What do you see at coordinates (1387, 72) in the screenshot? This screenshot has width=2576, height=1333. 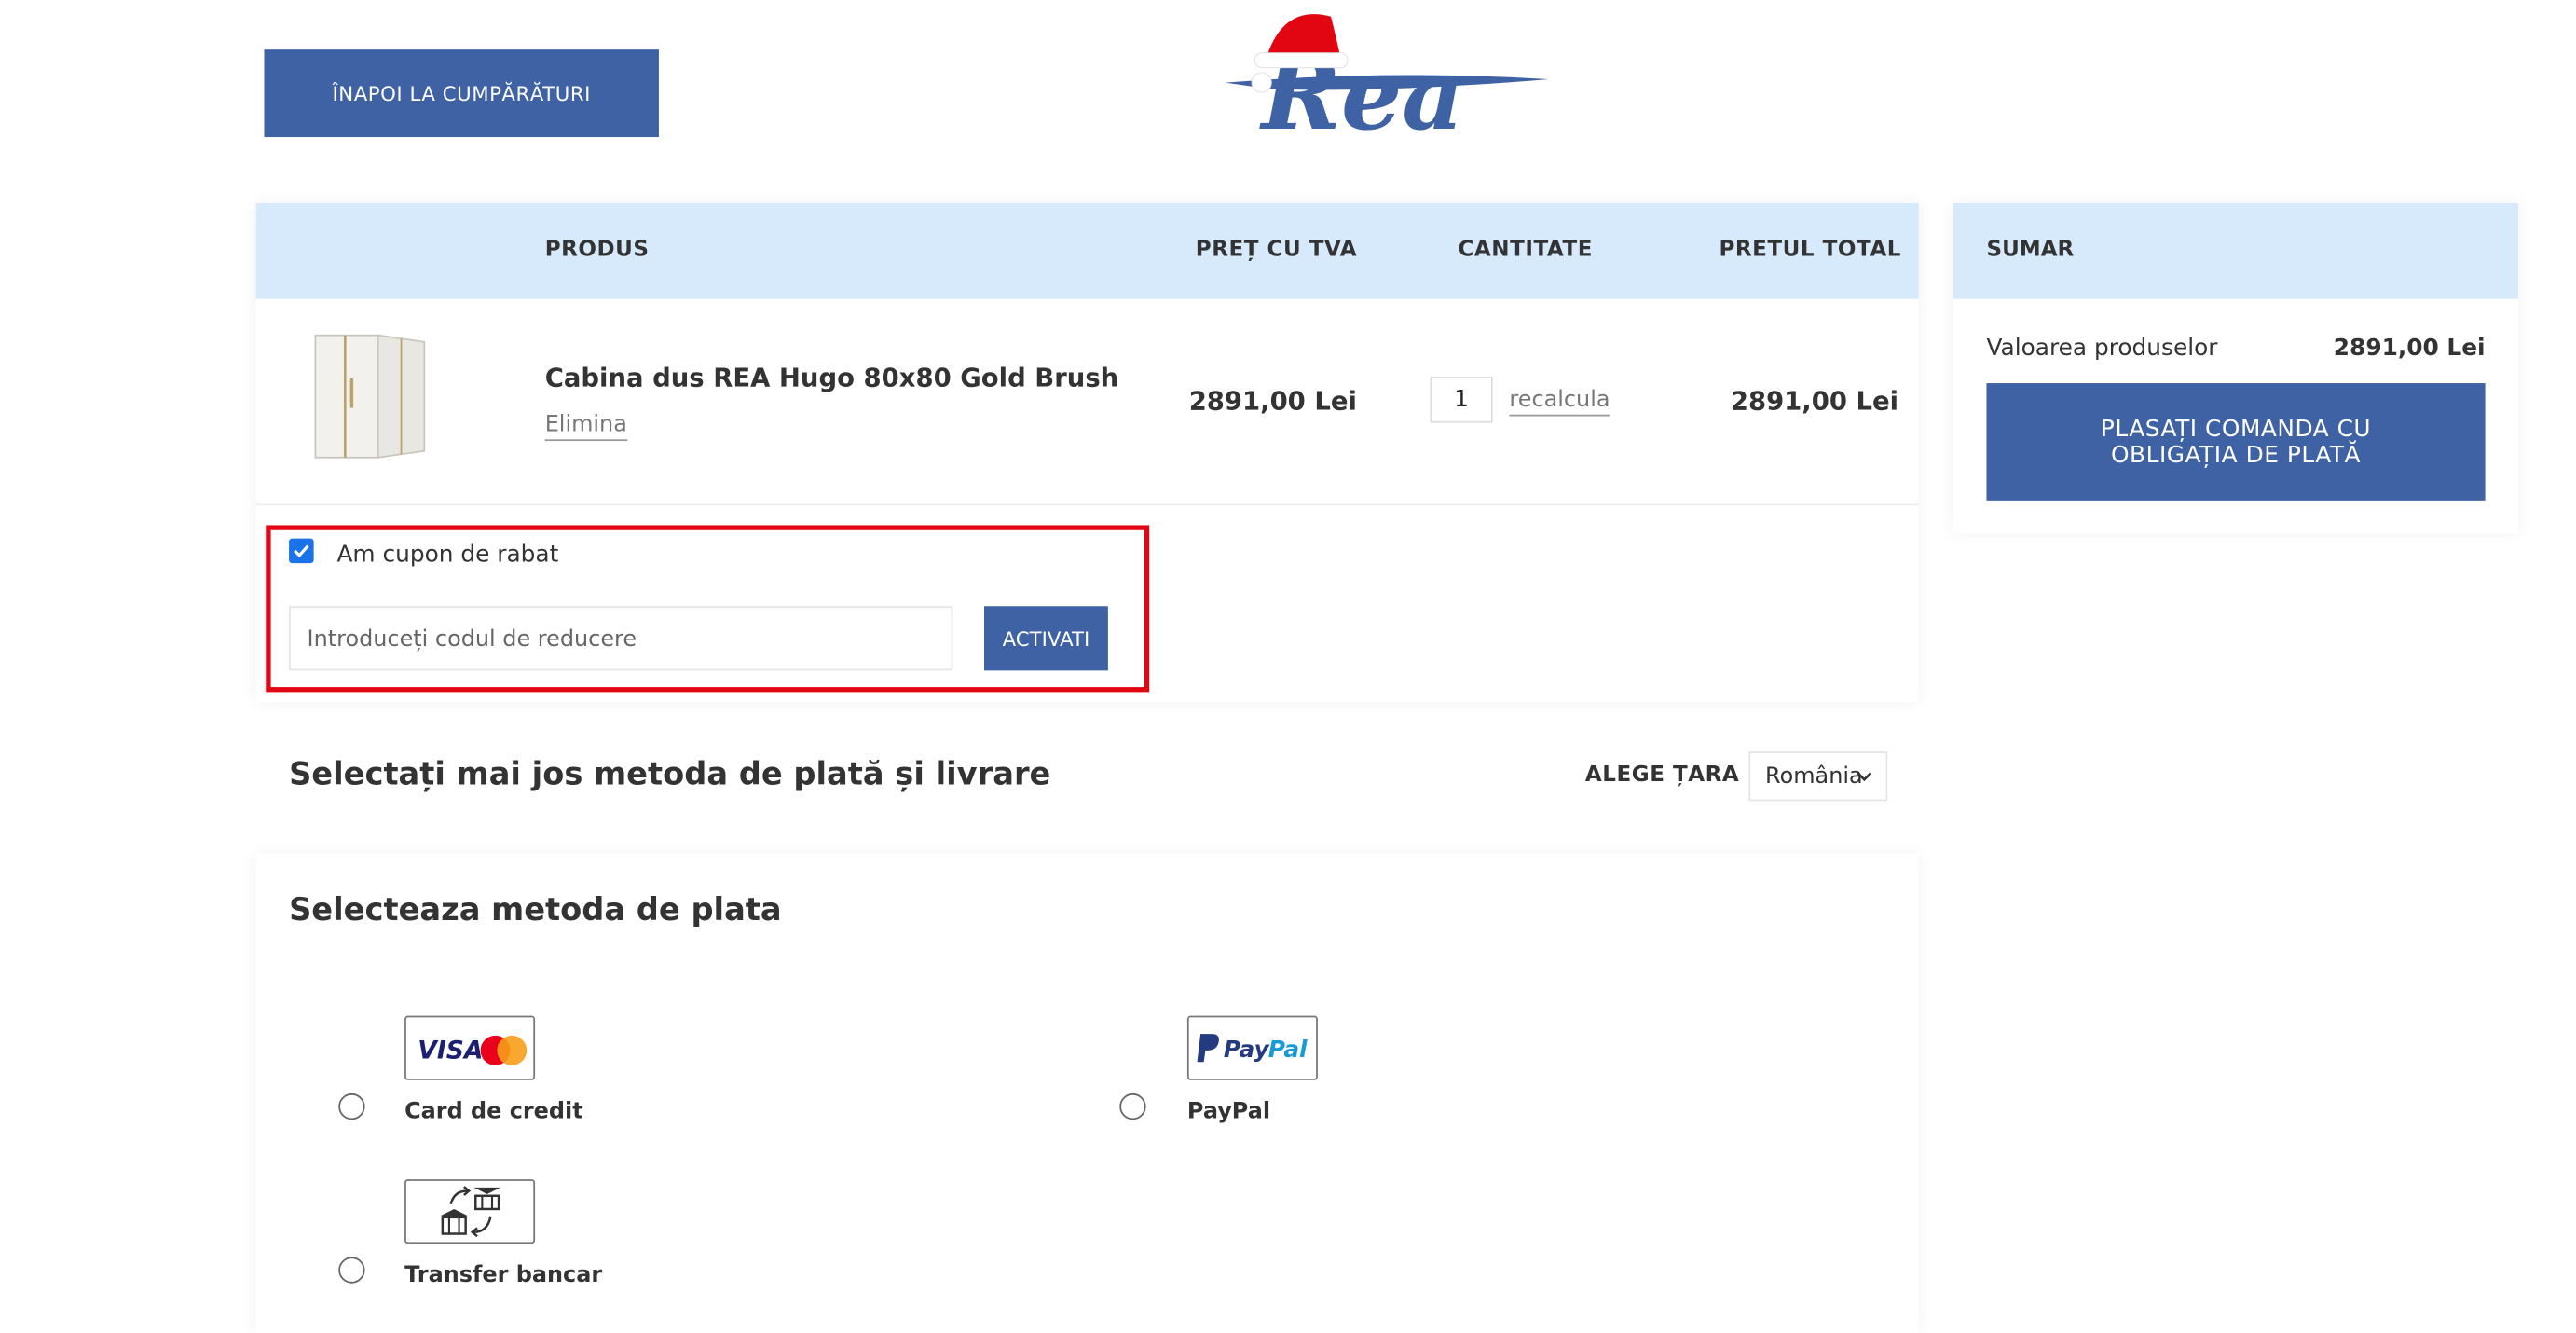 I see `rea-logo: Rea` at bounding box center [1387, 72].